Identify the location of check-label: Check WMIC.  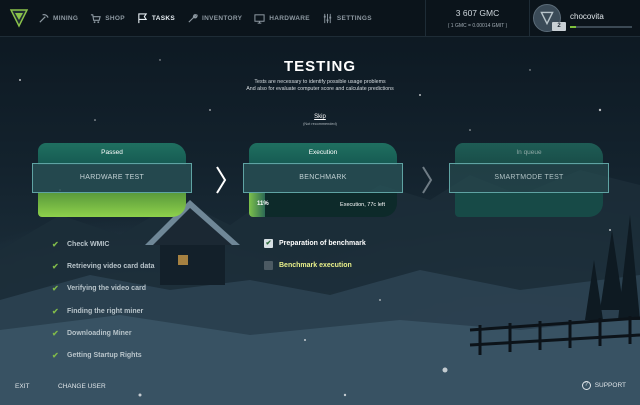
(88, 244).